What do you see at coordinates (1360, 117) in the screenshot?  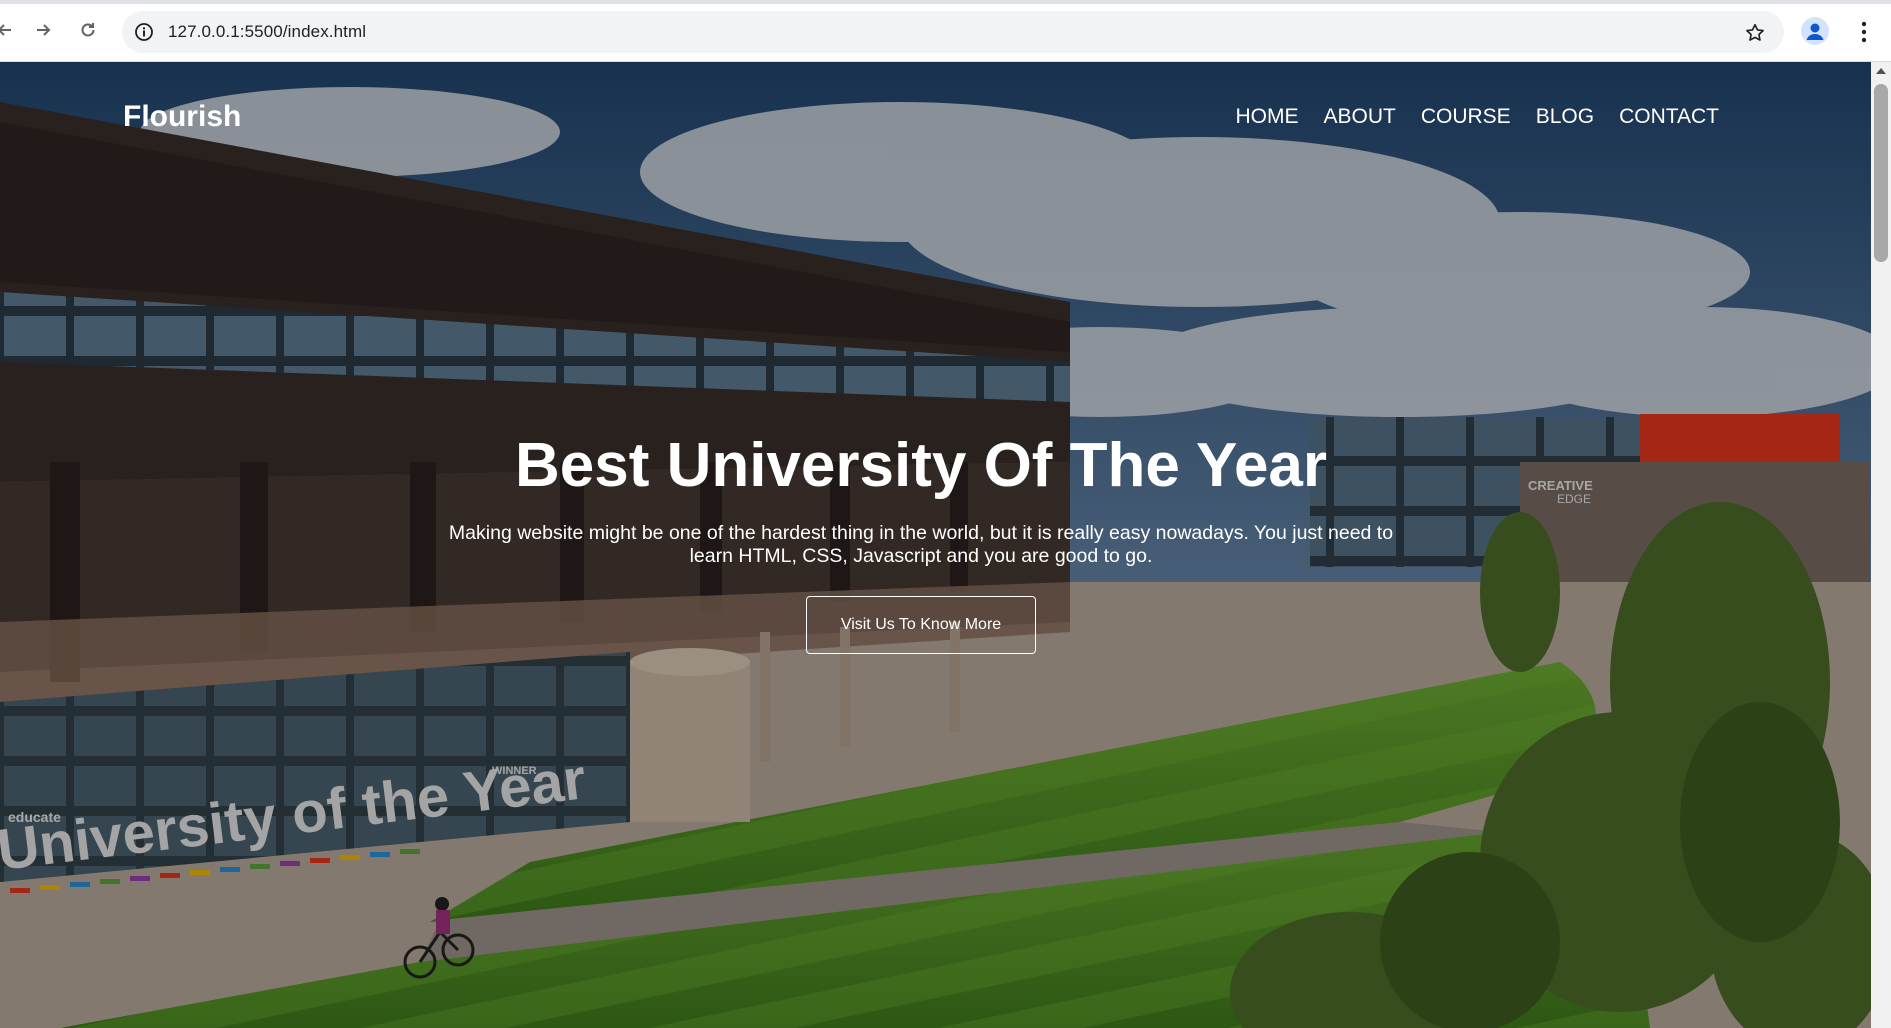 I see `nav-link-about: ABOUT` at bounding box center [1360, 117].